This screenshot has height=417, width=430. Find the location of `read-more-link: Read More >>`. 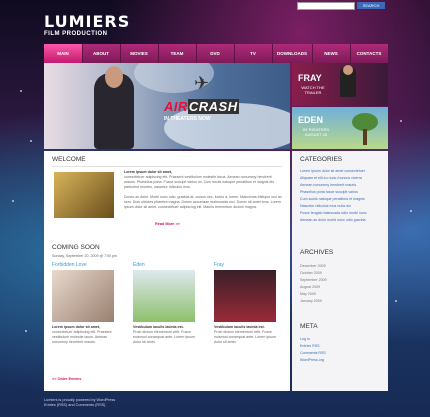

read-more-link: Read More >> is located at coordinates (167, 224).